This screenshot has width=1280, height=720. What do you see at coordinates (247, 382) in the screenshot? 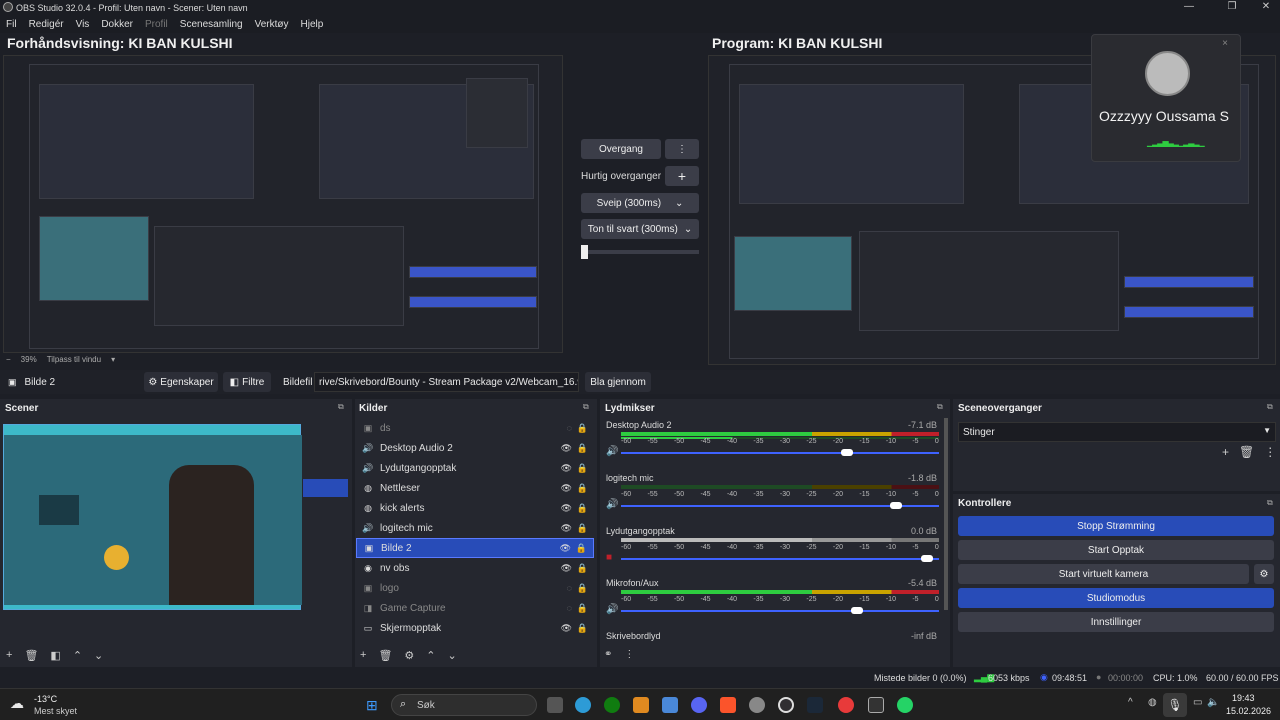
I see `filters-button: ◧ Filtre` at bounding box center [247, 382].